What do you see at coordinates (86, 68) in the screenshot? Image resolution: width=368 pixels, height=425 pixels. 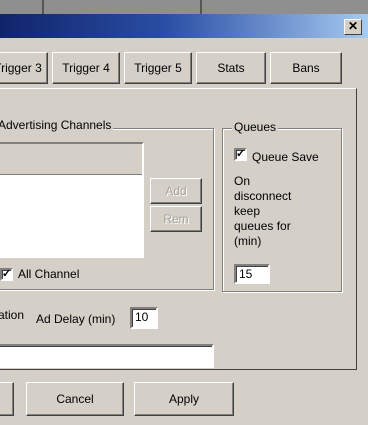 I see `tab-trigger-4: Trigger 4` at bounding box center [86, 68].